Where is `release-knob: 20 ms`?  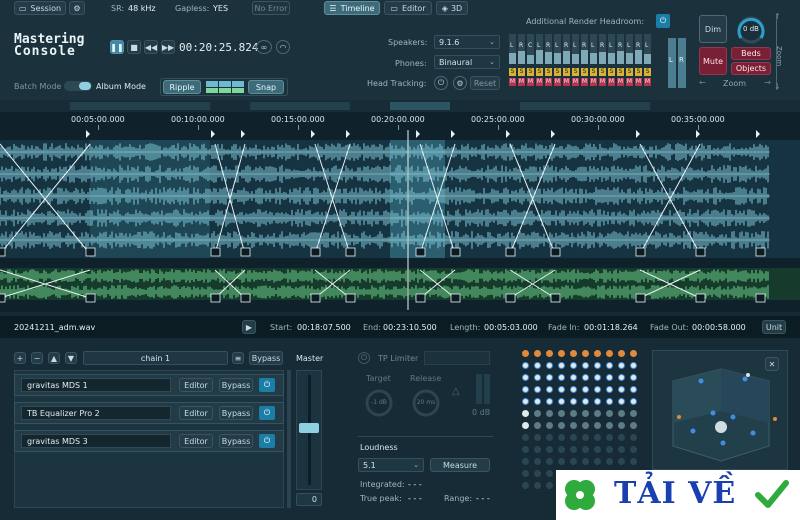 release-knob: 20 ms is located at coordinates (426, 403).